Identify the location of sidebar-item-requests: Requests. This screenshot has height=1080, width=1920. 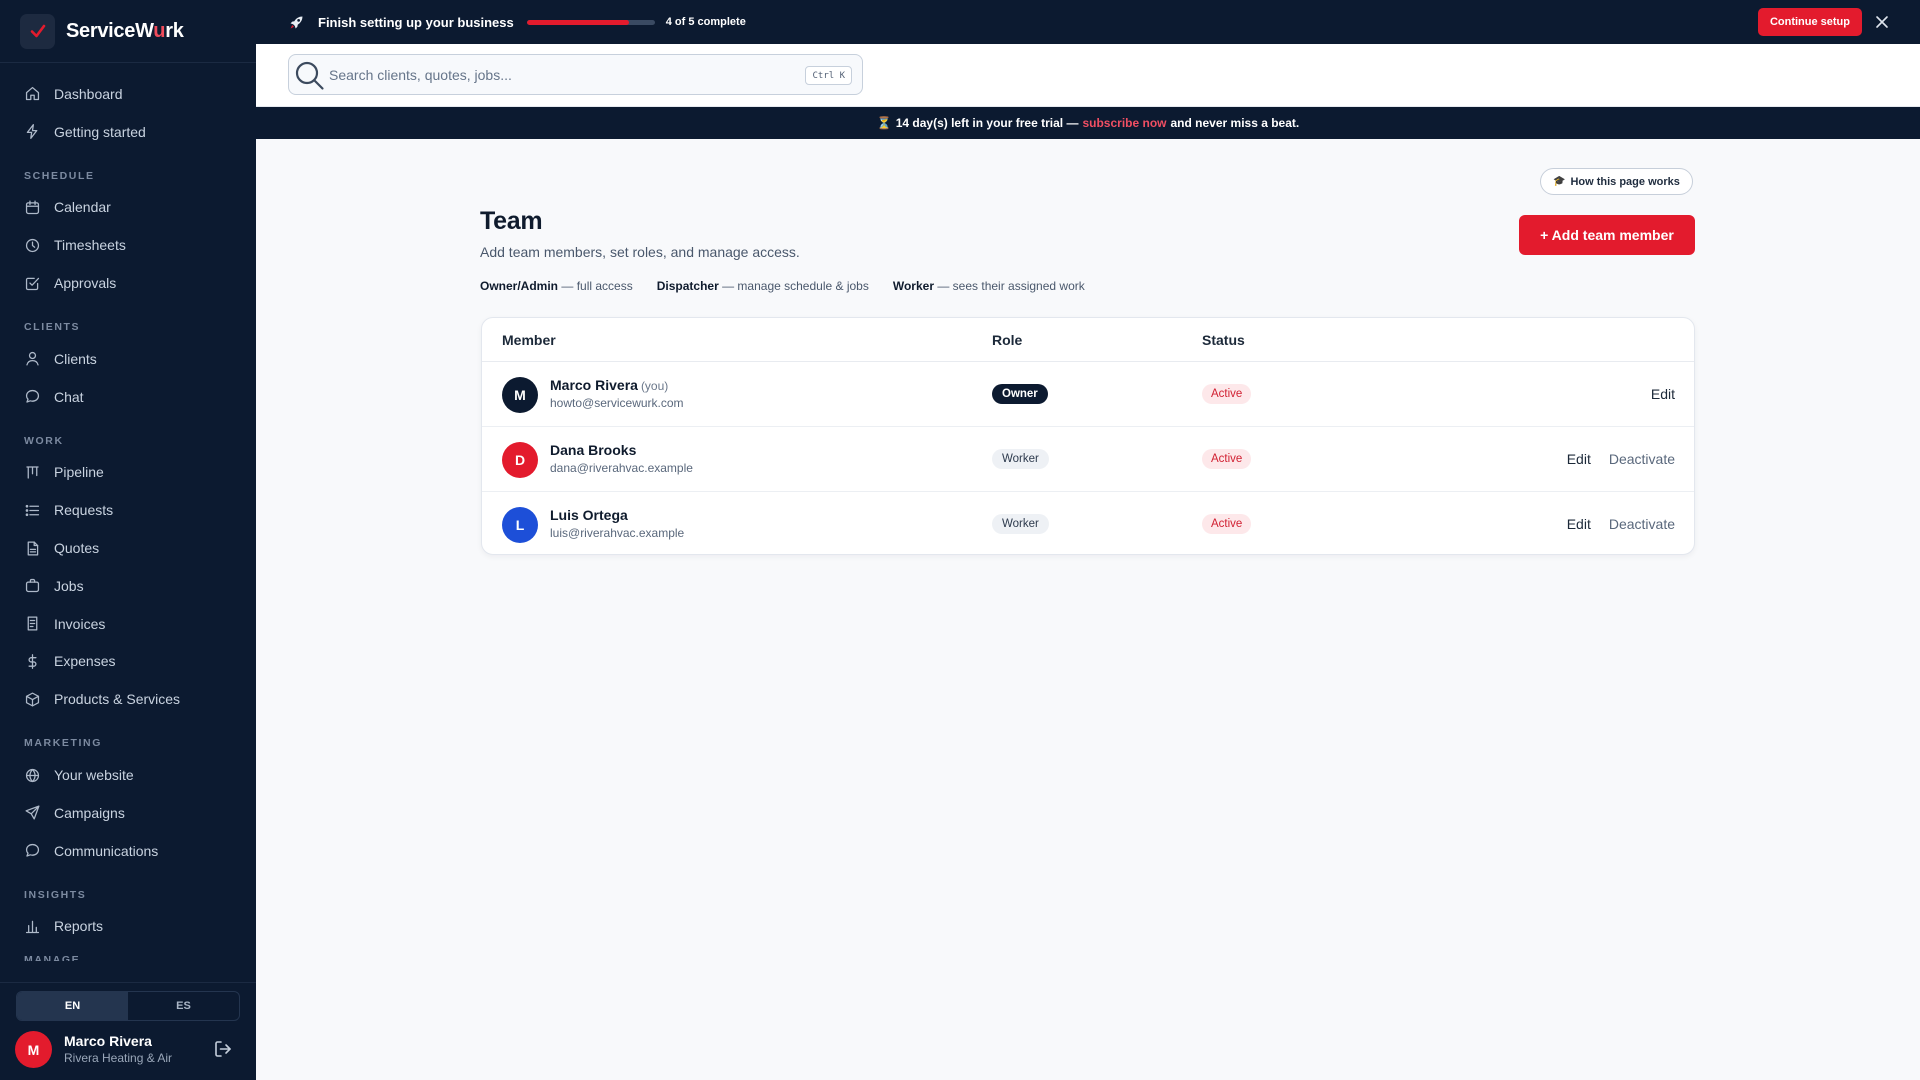
(128, 510).